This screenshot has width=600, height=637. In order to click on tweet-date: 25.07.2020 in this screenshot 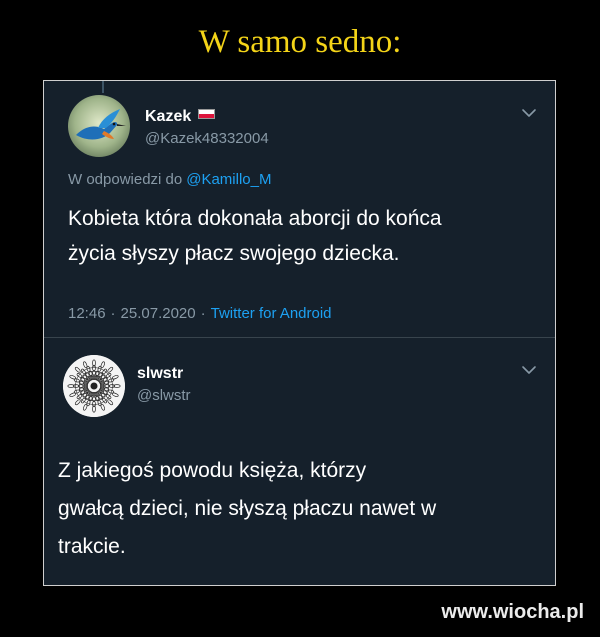, I will do `click(158, 313)`.